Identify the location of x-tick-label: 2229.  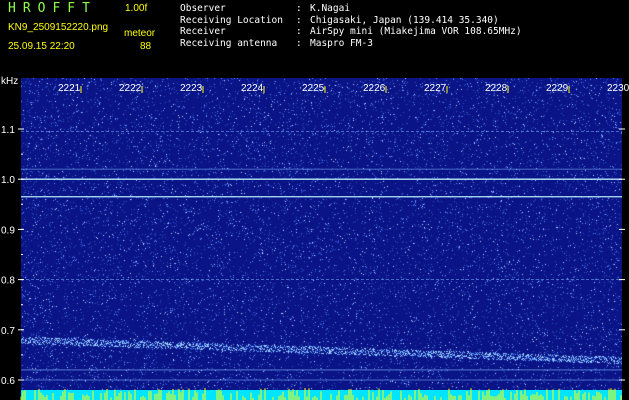
(557, 88).